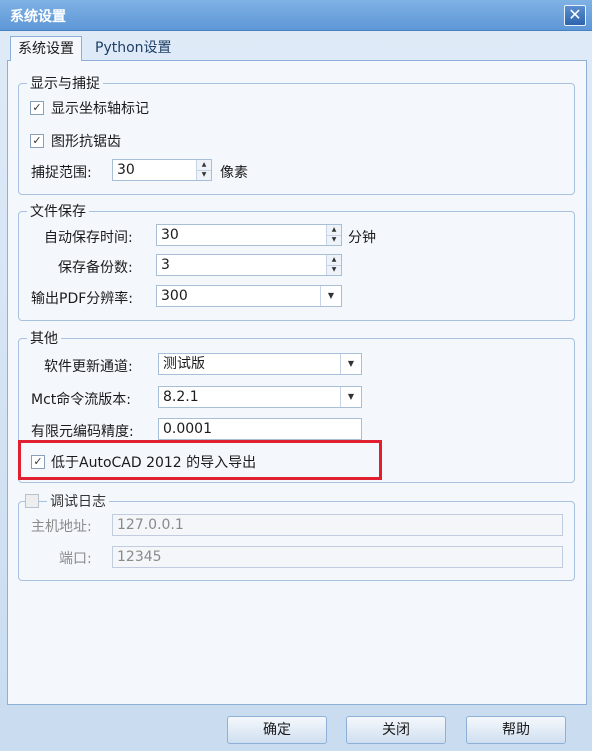 The height and width of the screenshot is (751, 592). Describe the element at coordinates (200, 460) in the screenshot. I see `highlight-box` at that location.